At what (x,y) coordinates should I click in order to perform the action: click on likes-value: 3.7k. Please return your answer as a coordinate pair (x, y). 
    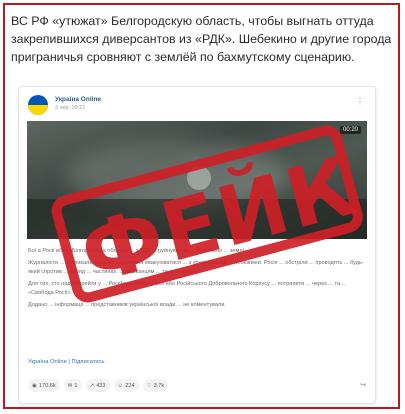
    Looking at the image, I should click on (159, 385).